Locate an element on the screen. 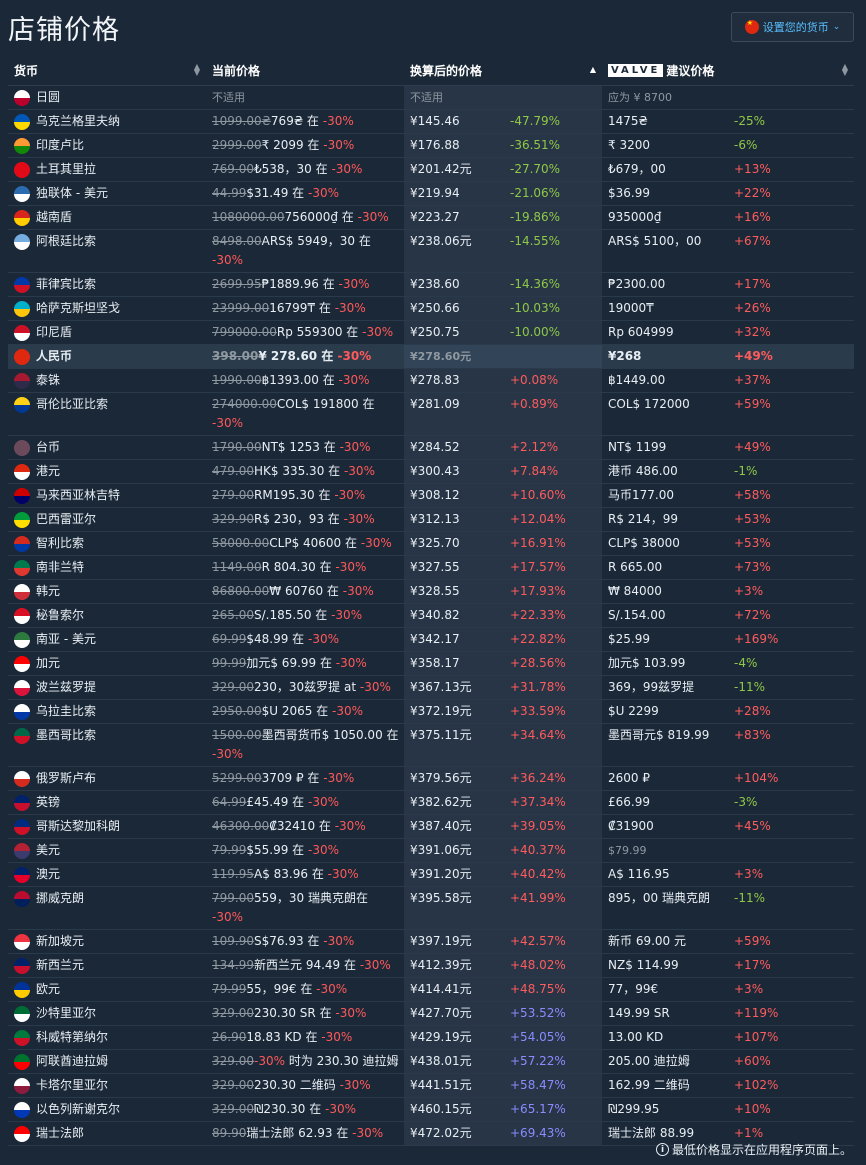 This screenshot has width=866, height=1165. converted-price-cell: ¥278.83 is located at coordinates (454, 380).